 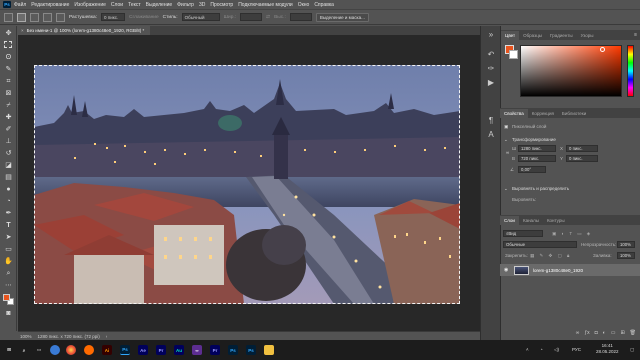 What do you see at coordinates (8, 177) in the screenshot?
I see `gradient-icon: ▤` at bounding box center [8, 177].